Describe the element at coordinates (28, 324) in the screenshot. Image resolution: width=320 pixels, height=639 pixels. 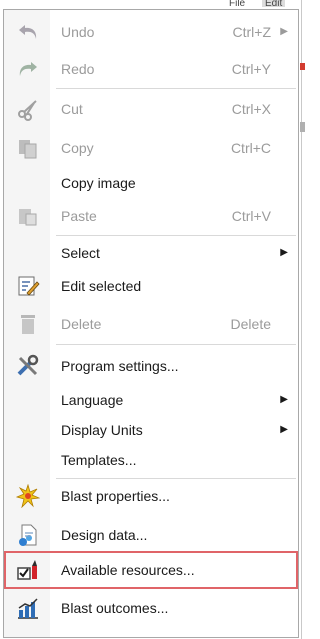
I see `trash-icon` at that location.